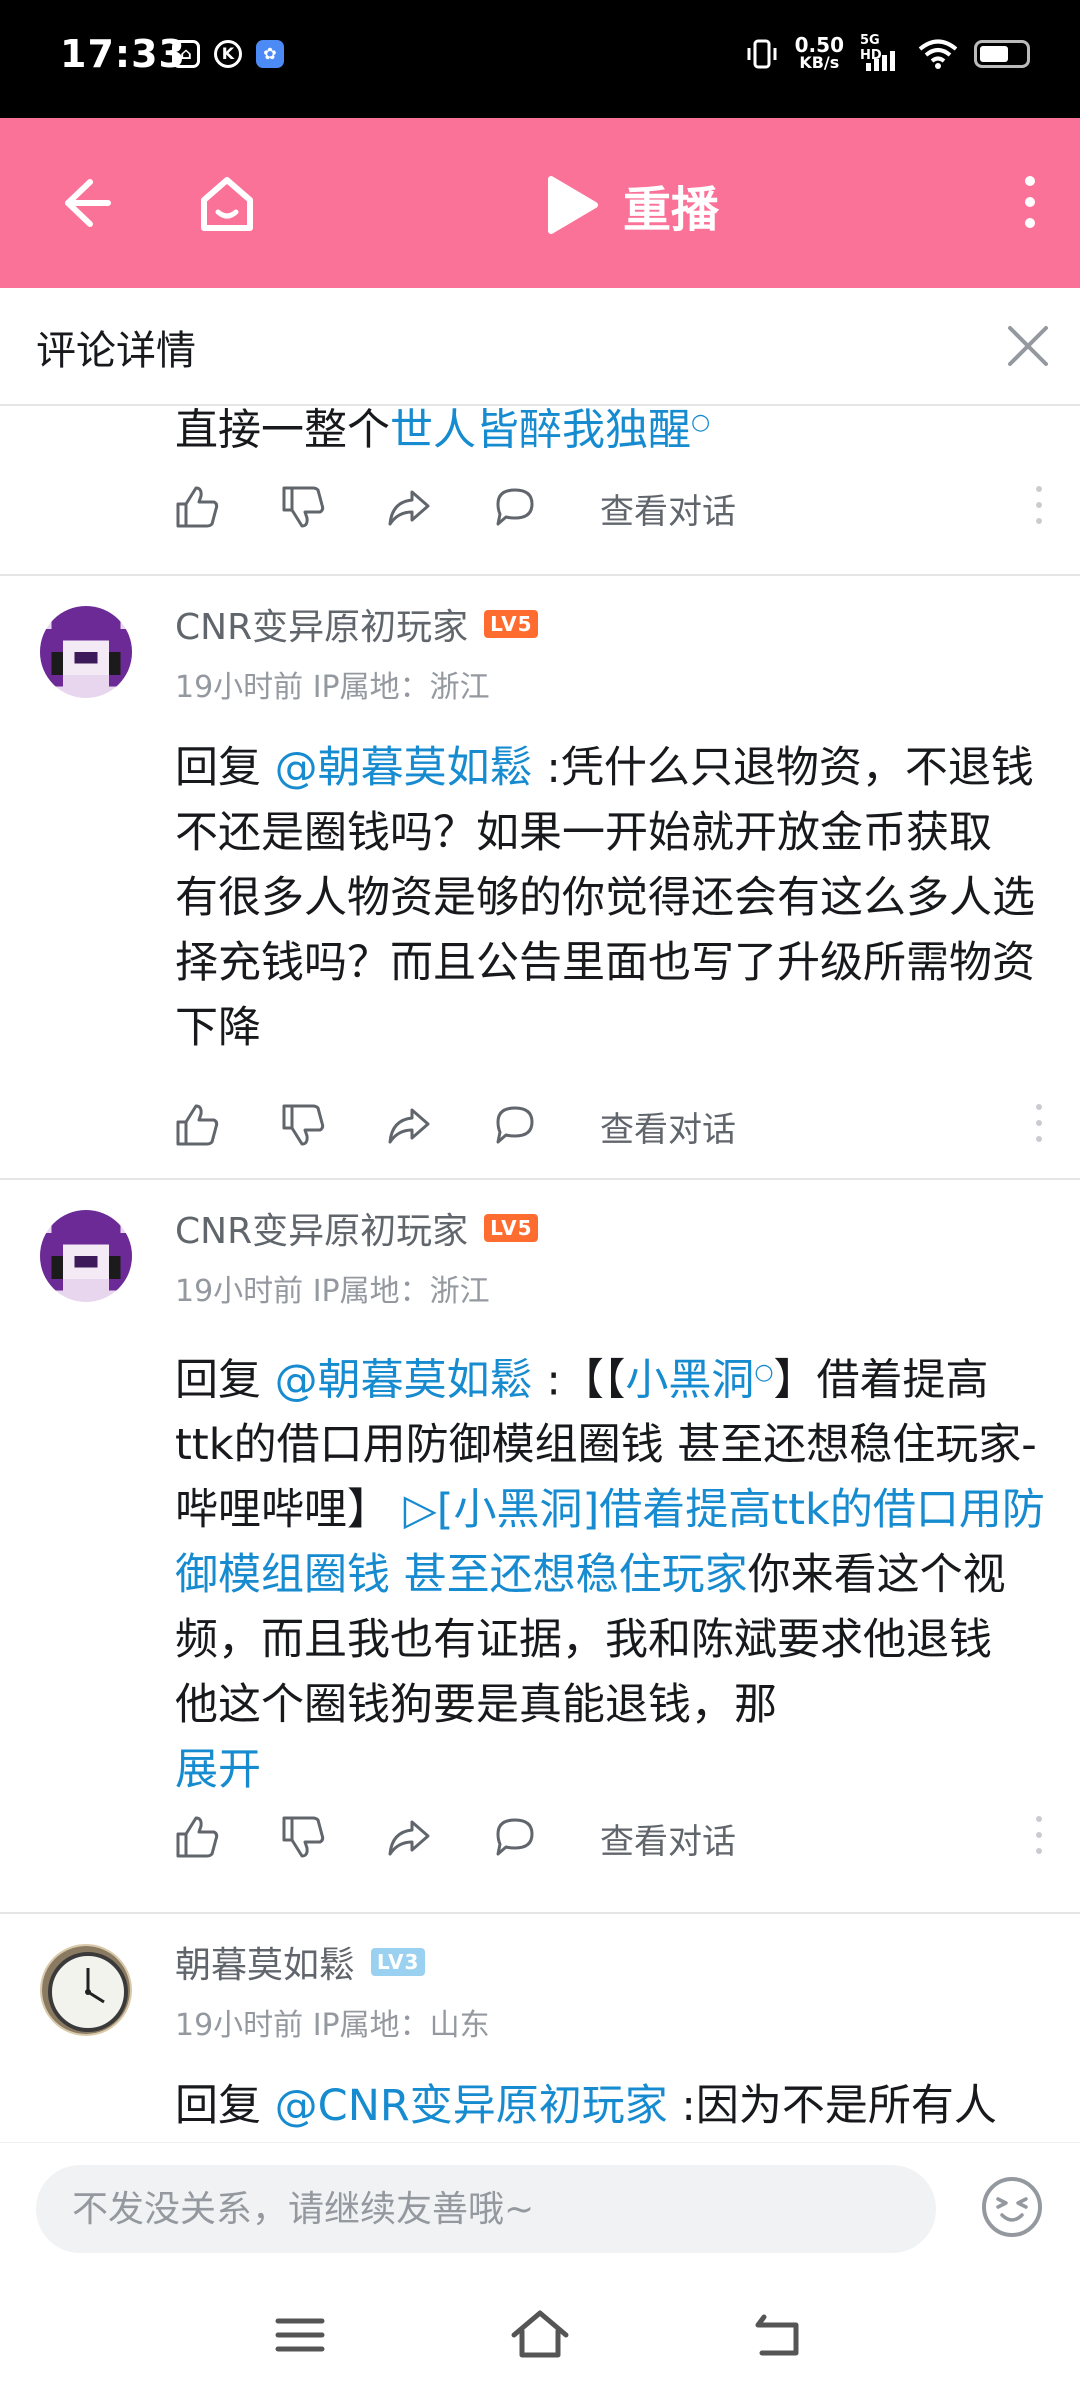  I want to click on status-bar: 17:33 ⌂ K ✿ 0.50 KB/s 5G HD, so click(540, 59).